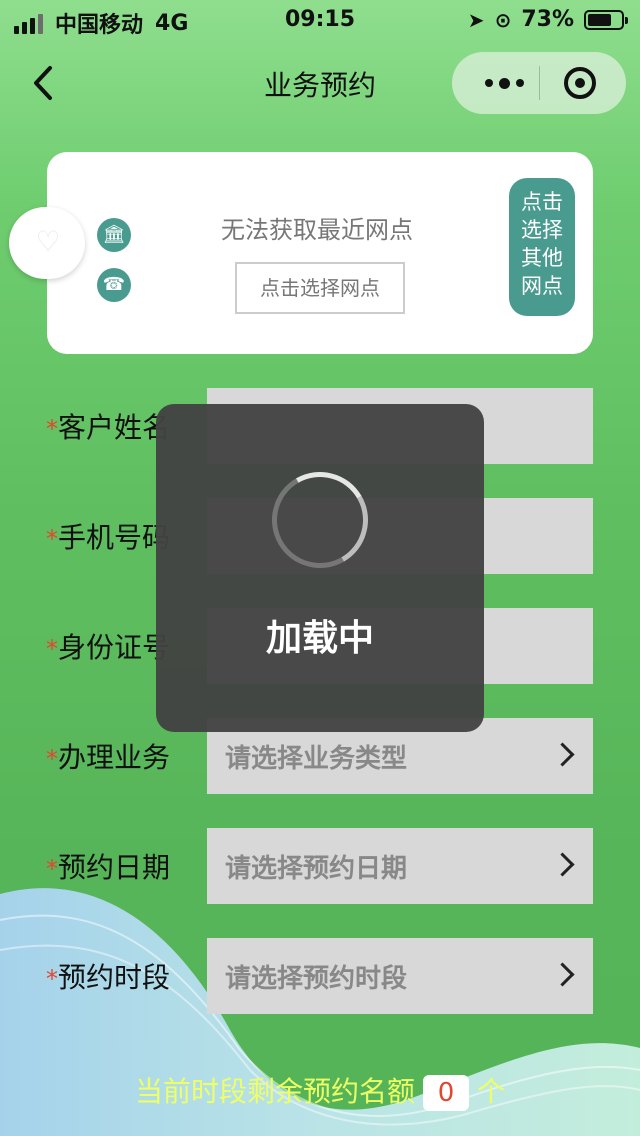 The width and height of the screenshot is (640, 1136). I want to click on select-other-branch-button: 点击 选择 其他 网点, so click(542, 247).